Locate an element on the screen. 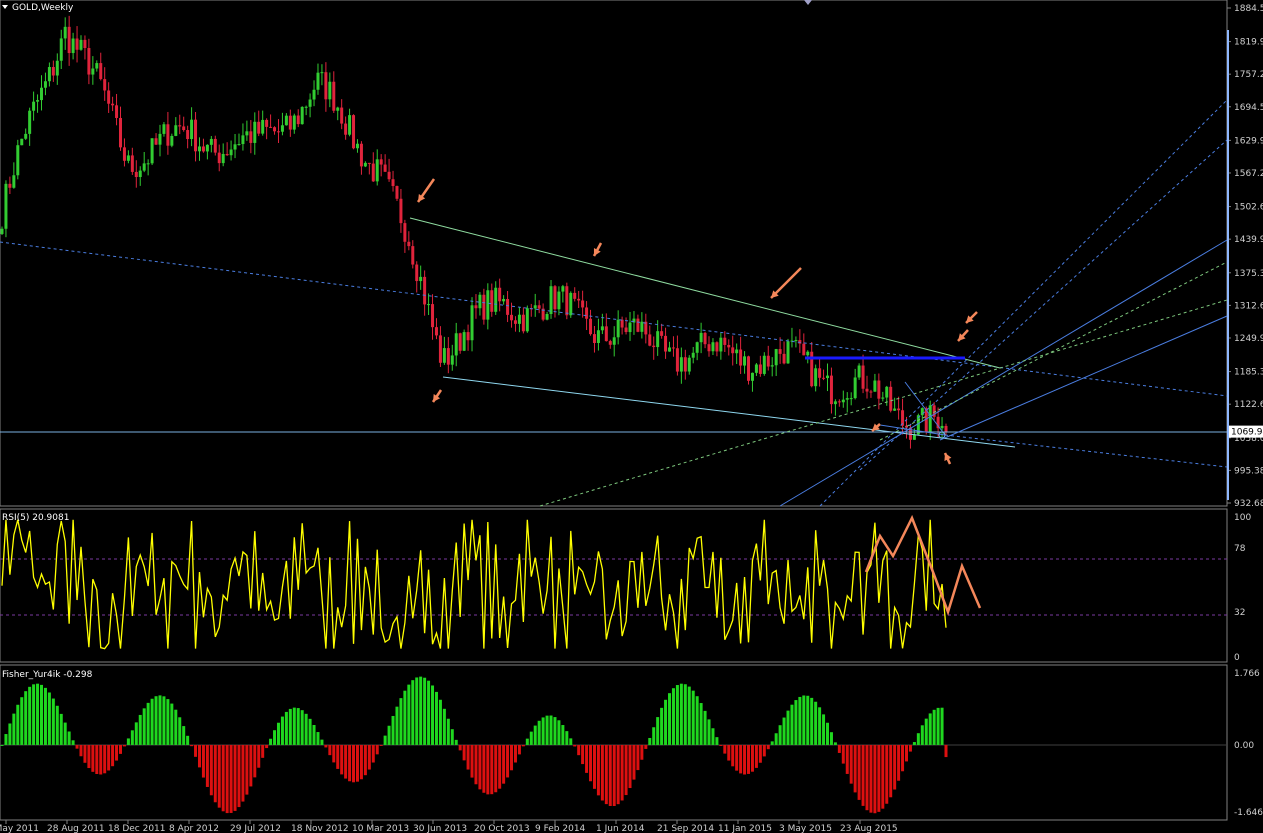  price-tick-label: 1375.38 is located at coordinates (1248, 274).